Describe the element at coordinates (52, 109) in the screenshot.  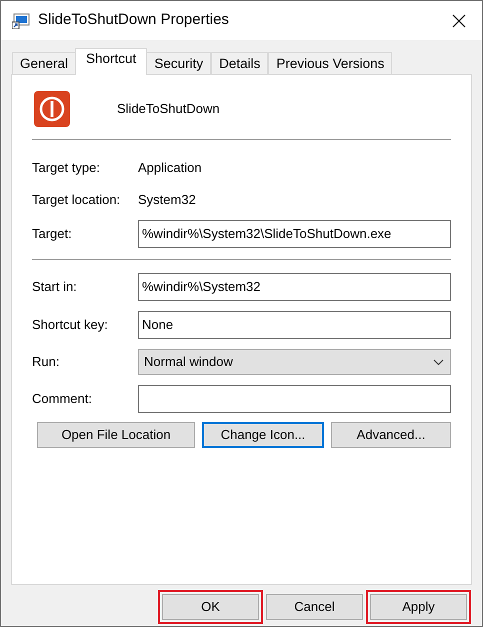
I see `power-icon` at that location.